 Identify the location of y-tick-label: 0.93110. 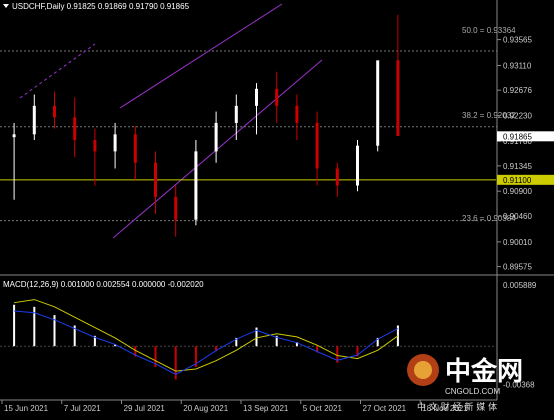
(517, 65).